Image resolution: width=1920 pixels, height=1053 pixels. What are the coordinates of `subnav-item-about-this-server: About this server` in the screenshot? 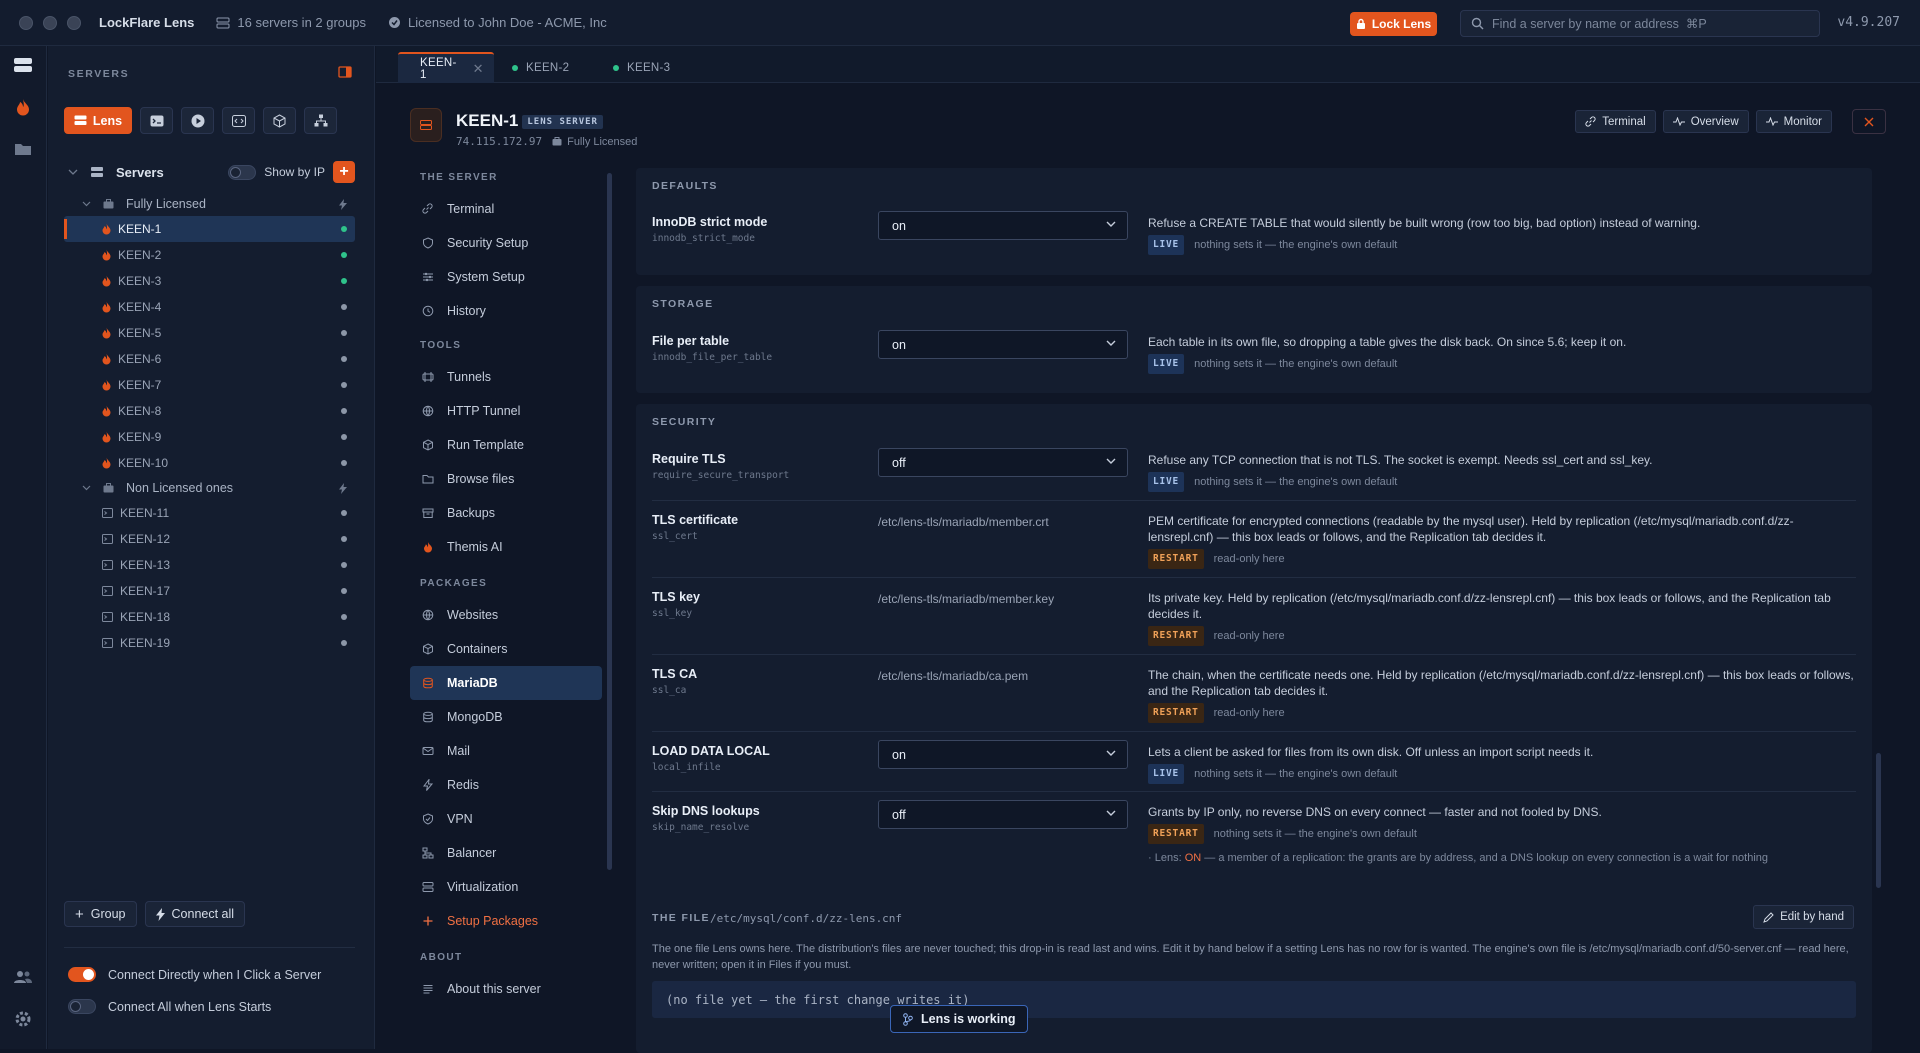 It's located at (506, 989).